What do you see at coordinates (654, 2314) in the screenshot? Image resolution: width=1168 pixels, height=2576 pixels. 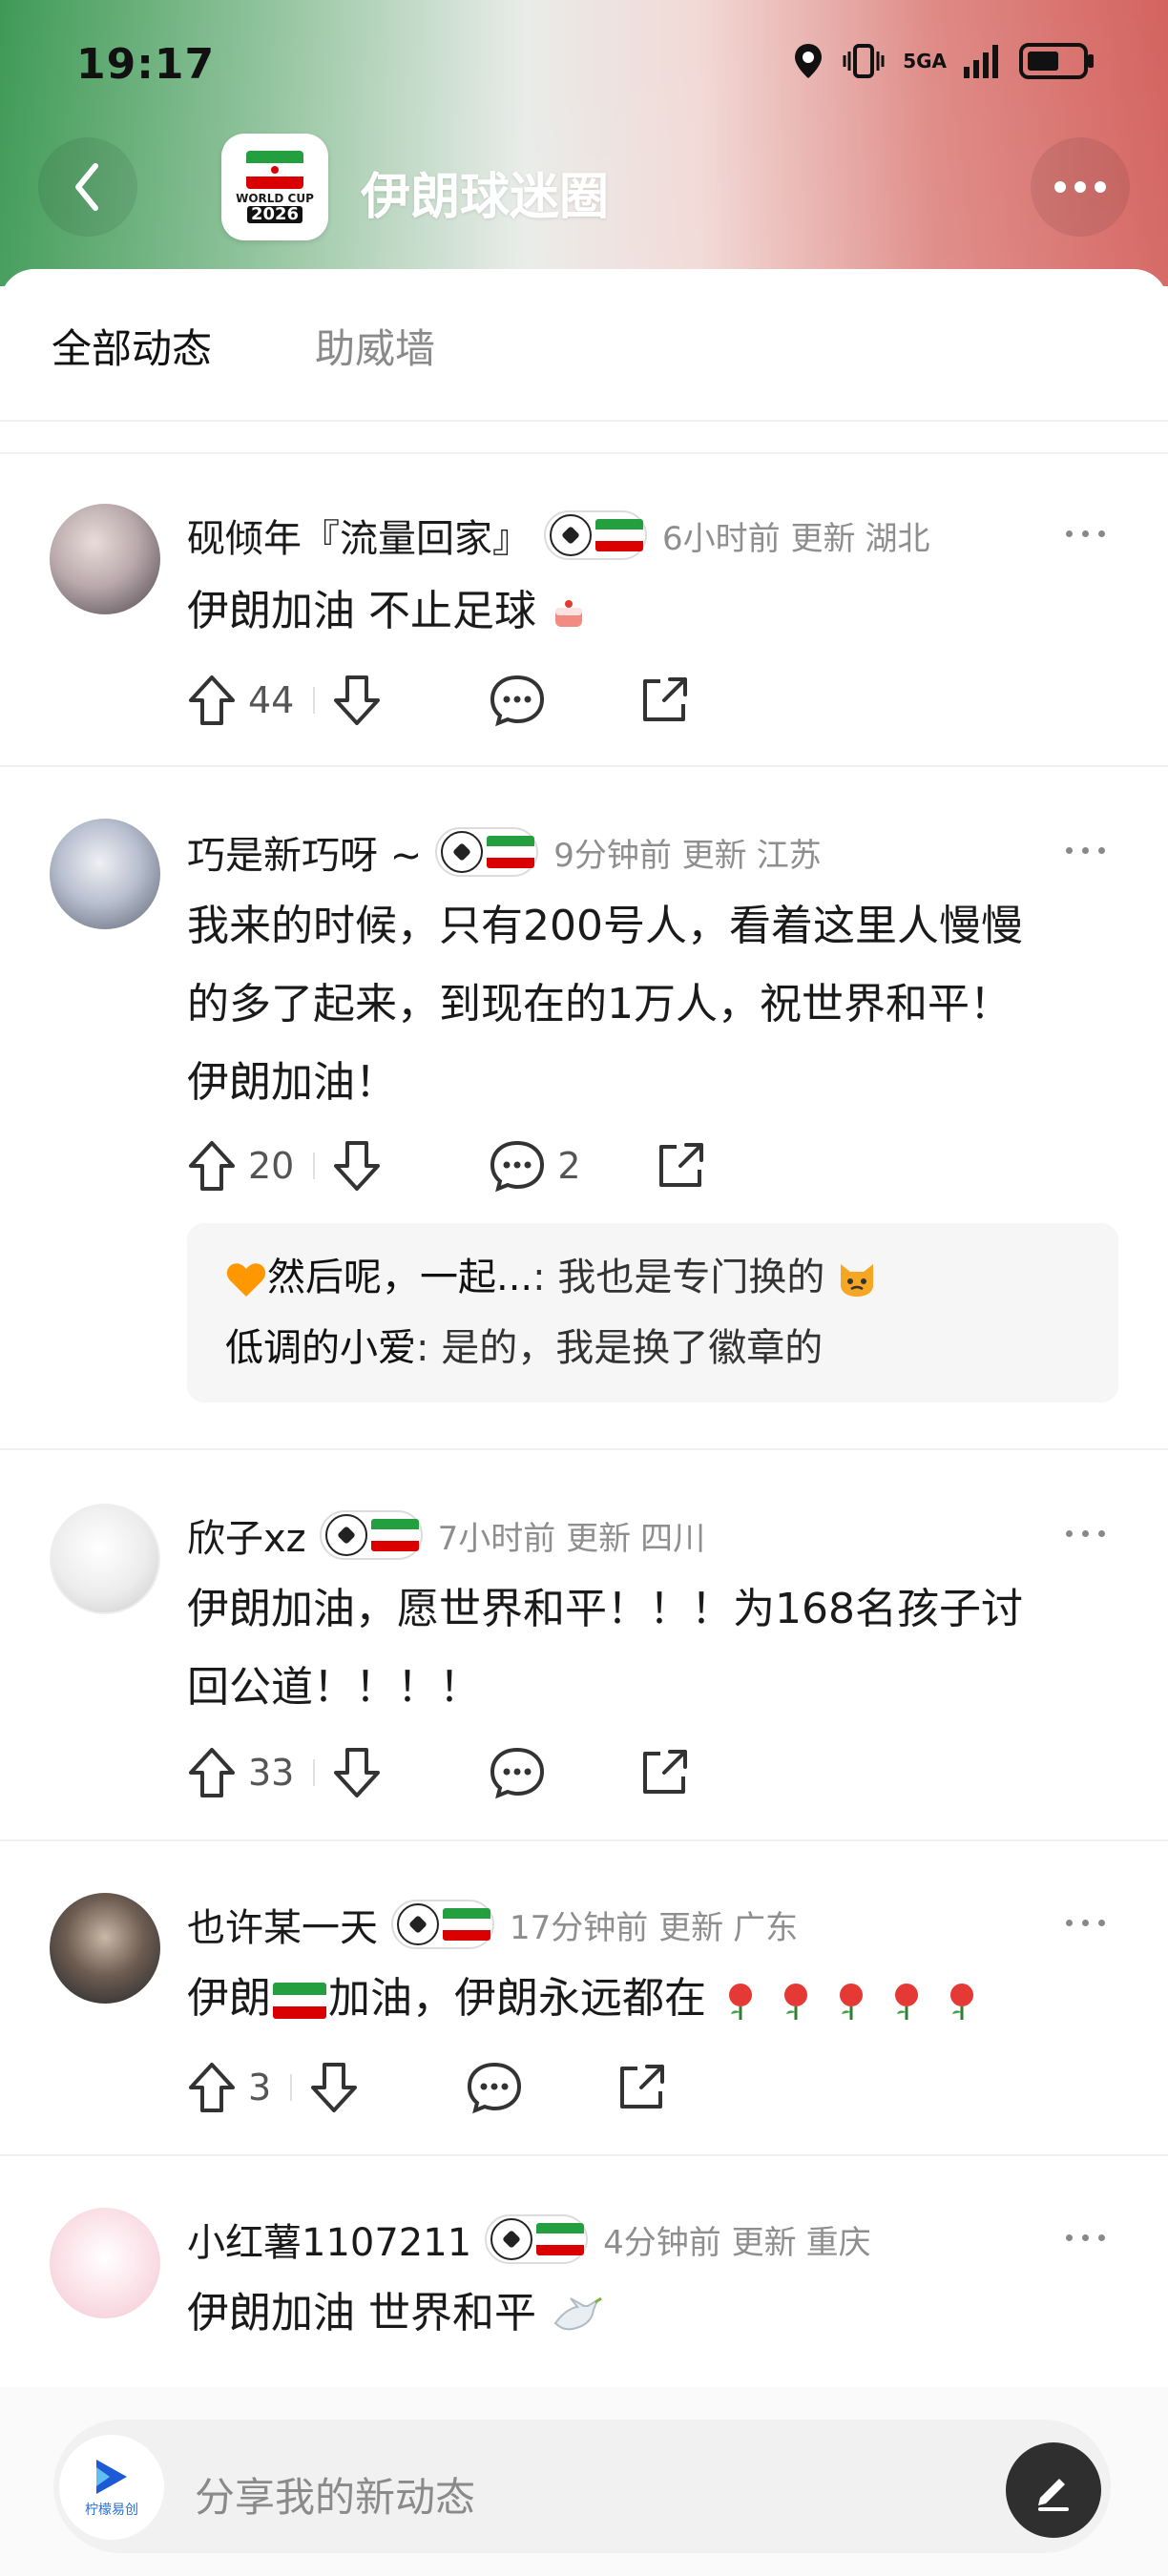 I see `post-text: 伊朗加油 世界和平` at bounding box center [654, 2314].